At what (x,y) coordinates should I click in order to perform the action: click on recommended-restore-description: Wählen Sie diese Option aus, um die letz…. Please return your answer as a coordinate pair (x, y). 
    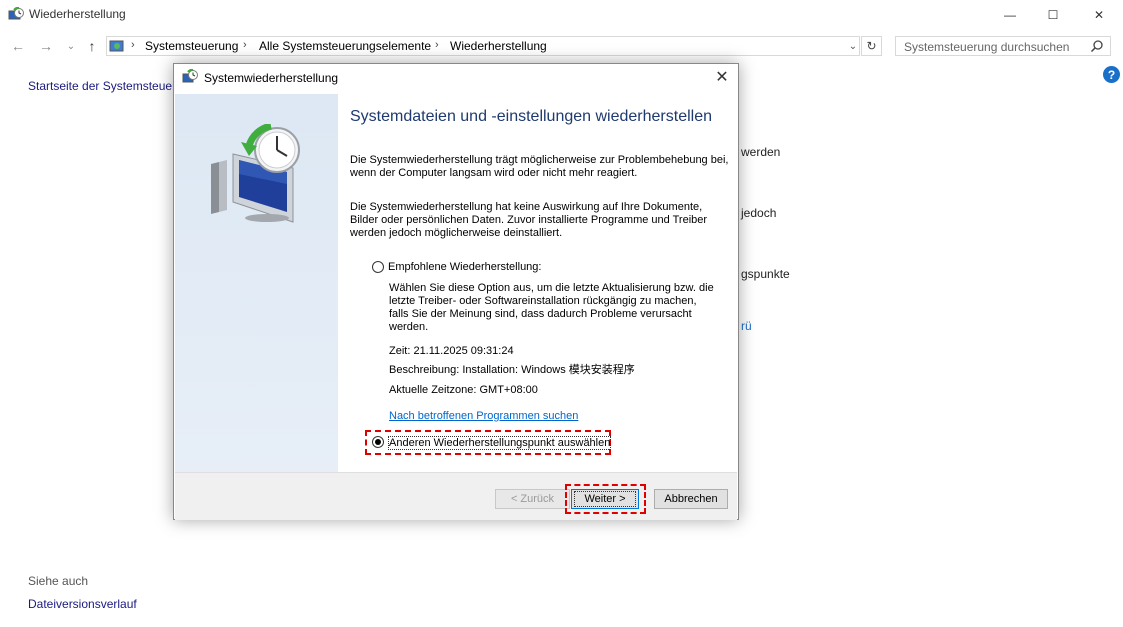
    Looking at the image, I should click on (551, 307).